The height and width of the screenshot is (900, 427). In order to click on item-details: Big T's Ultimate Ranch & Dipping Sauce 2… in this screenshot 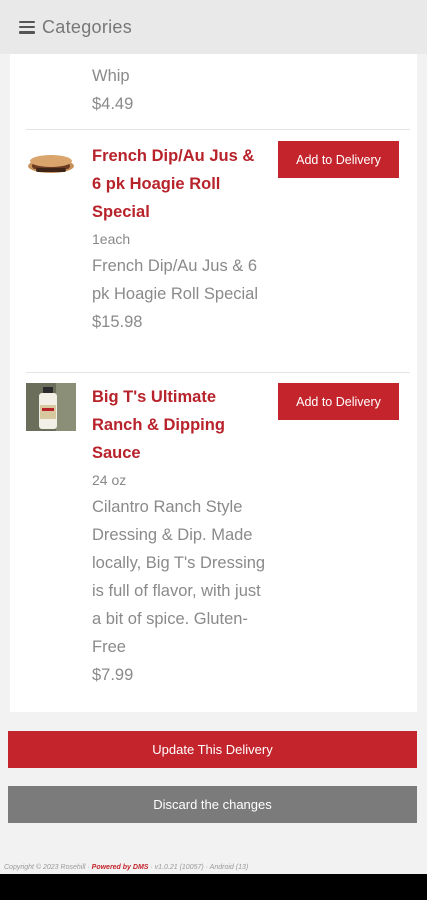, I will do `click(179, 536)`.